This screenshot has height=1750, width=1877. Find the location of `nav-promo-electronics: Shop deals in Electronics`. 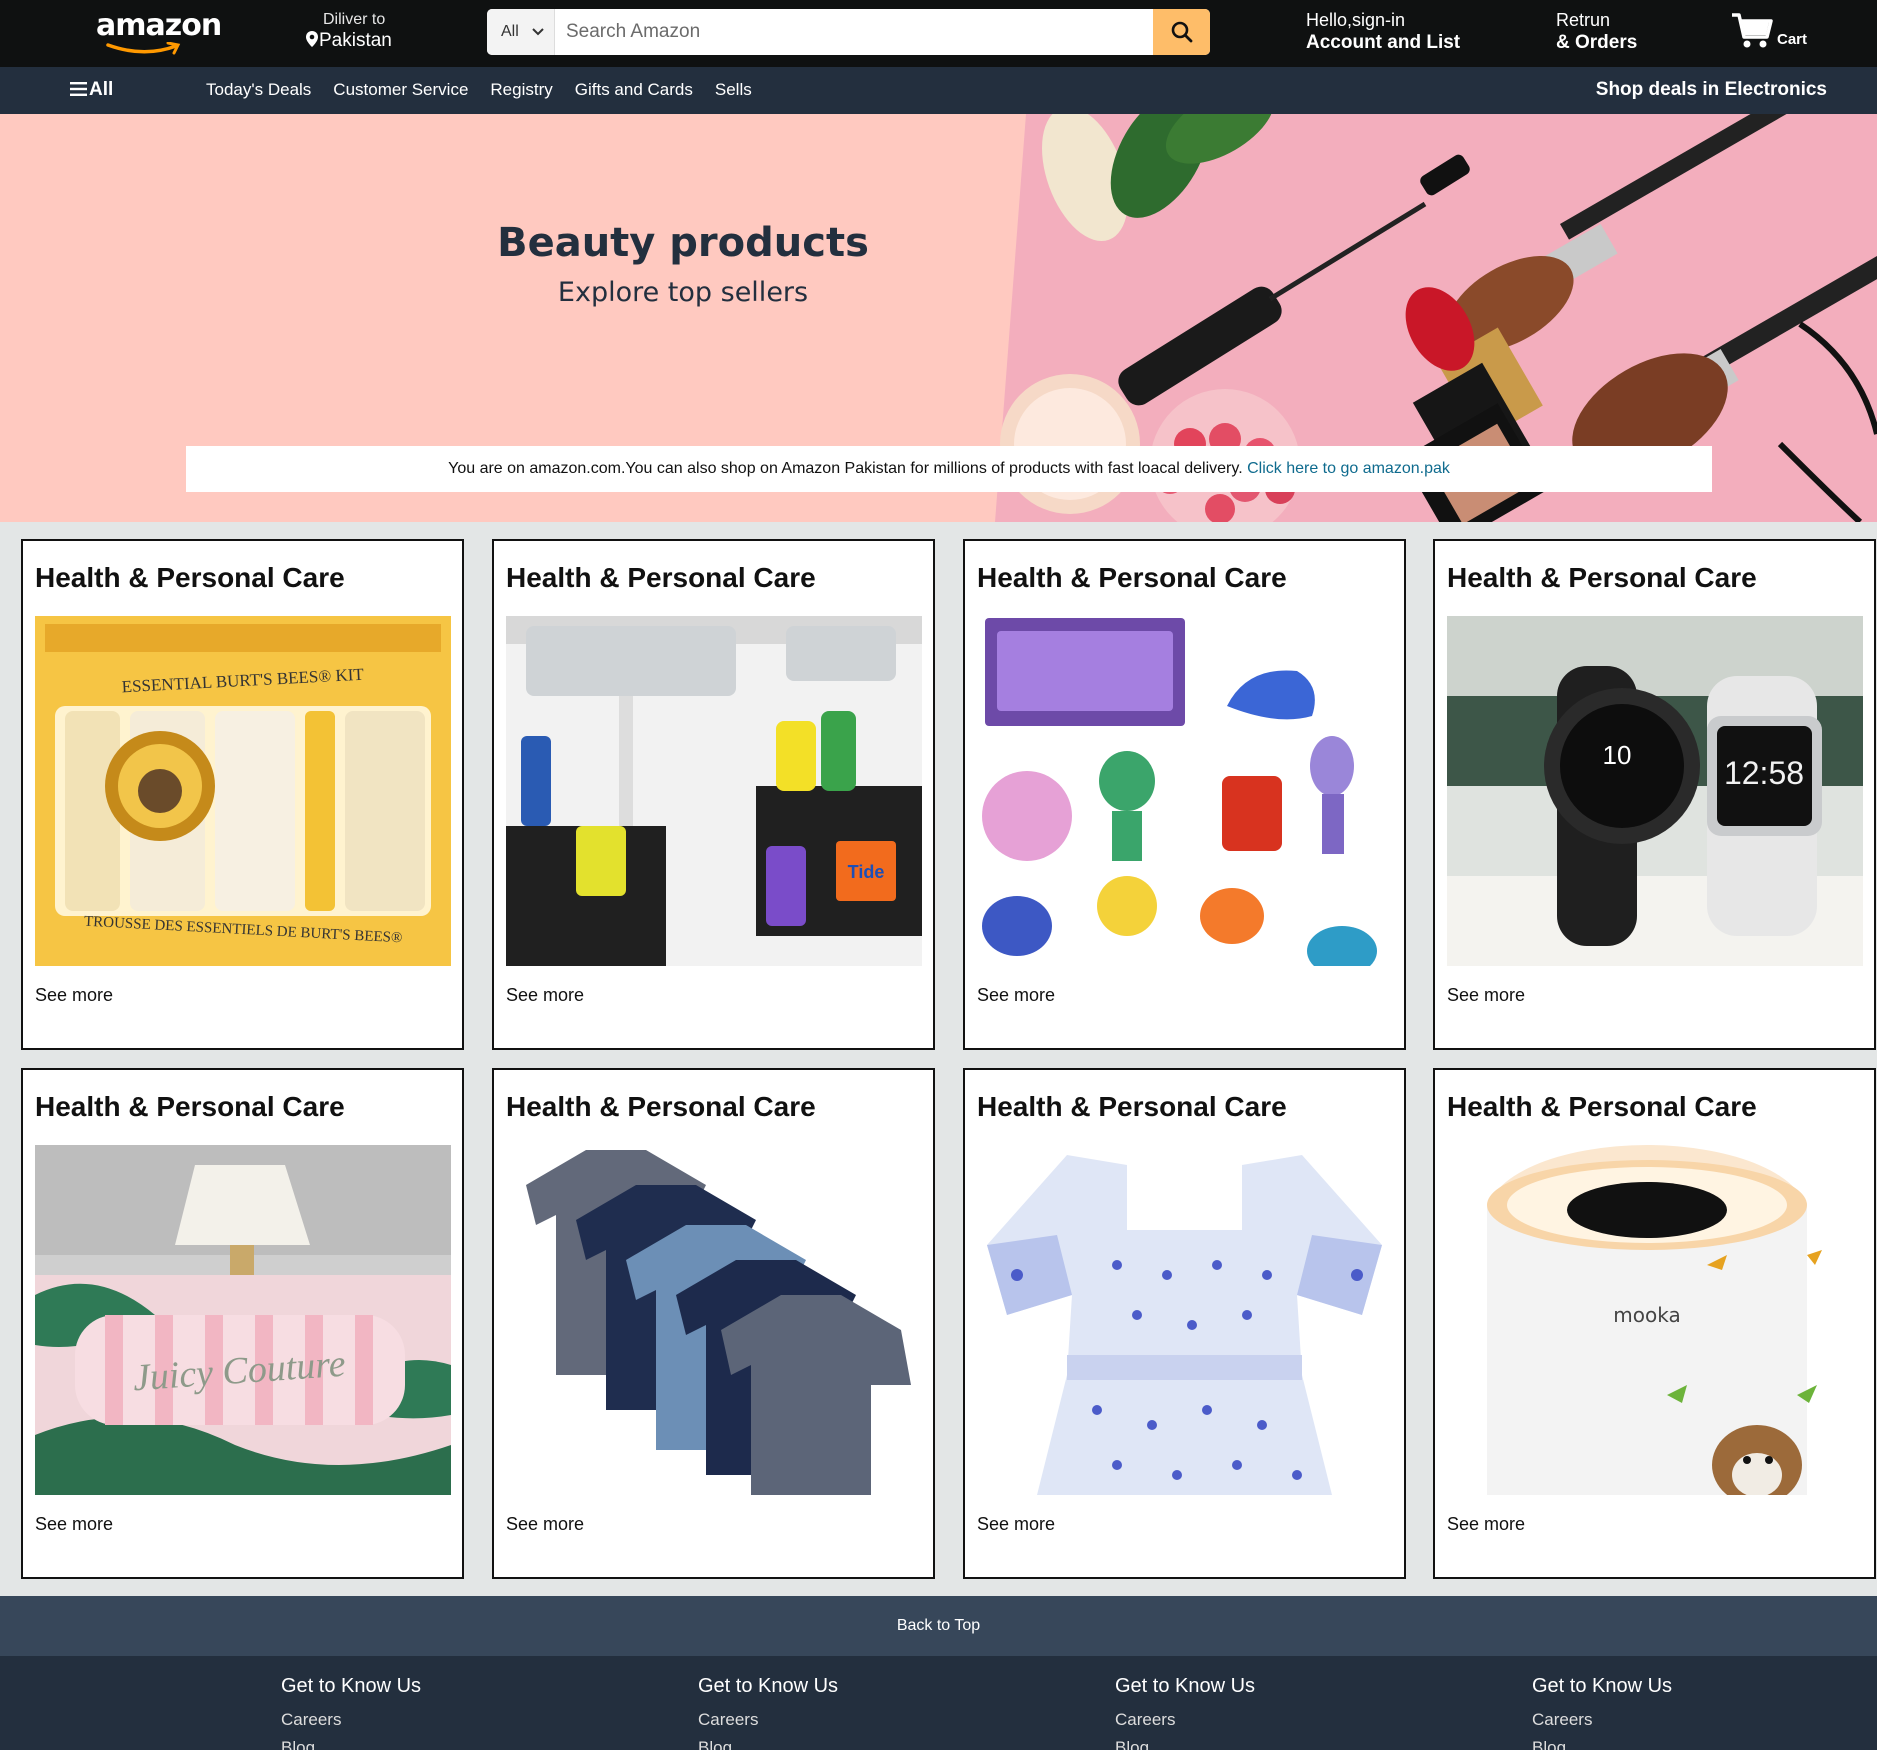

nav-promo-electronics: Shop deals in Electronics is located at coordinates (1711, 90).